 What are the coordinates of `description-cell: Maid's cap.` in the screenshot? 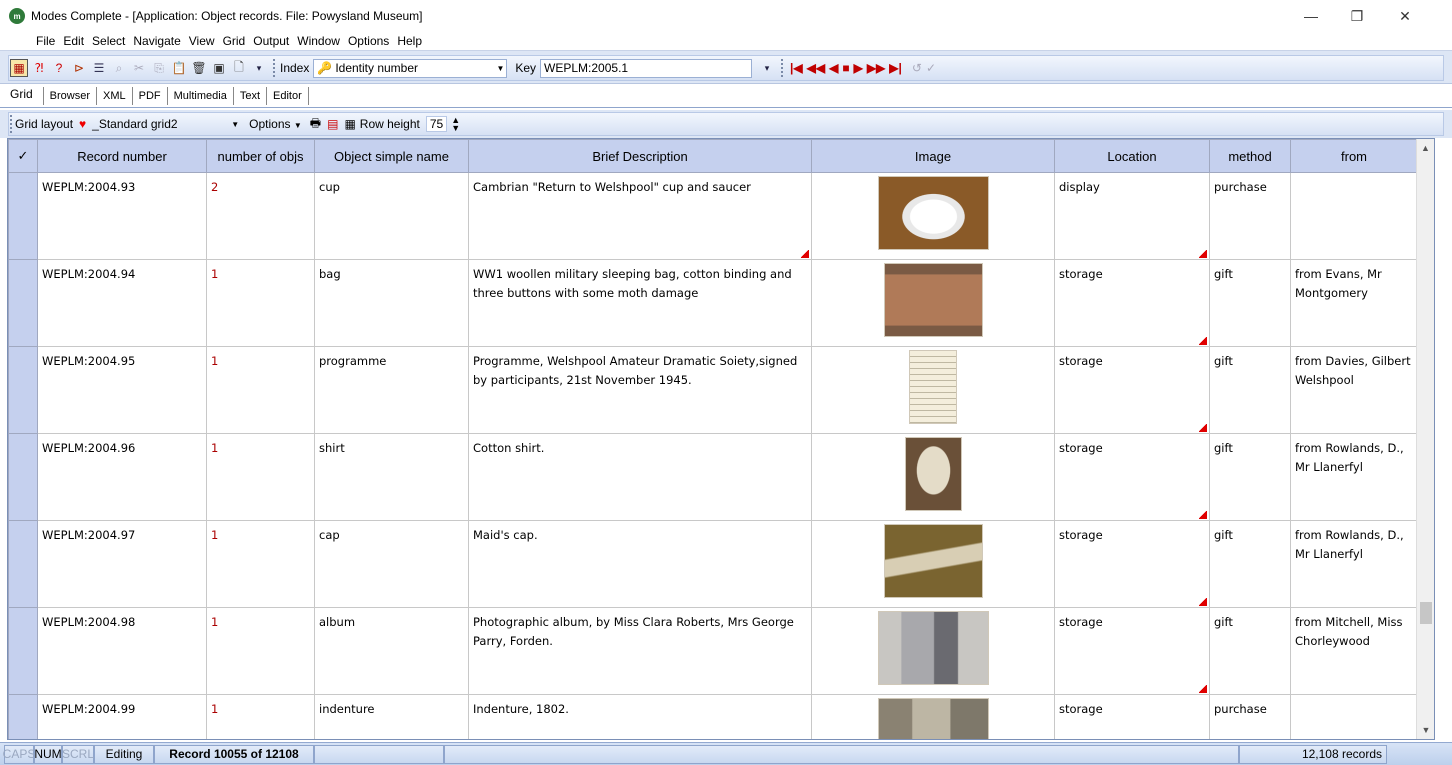 It's located at (640, 564).